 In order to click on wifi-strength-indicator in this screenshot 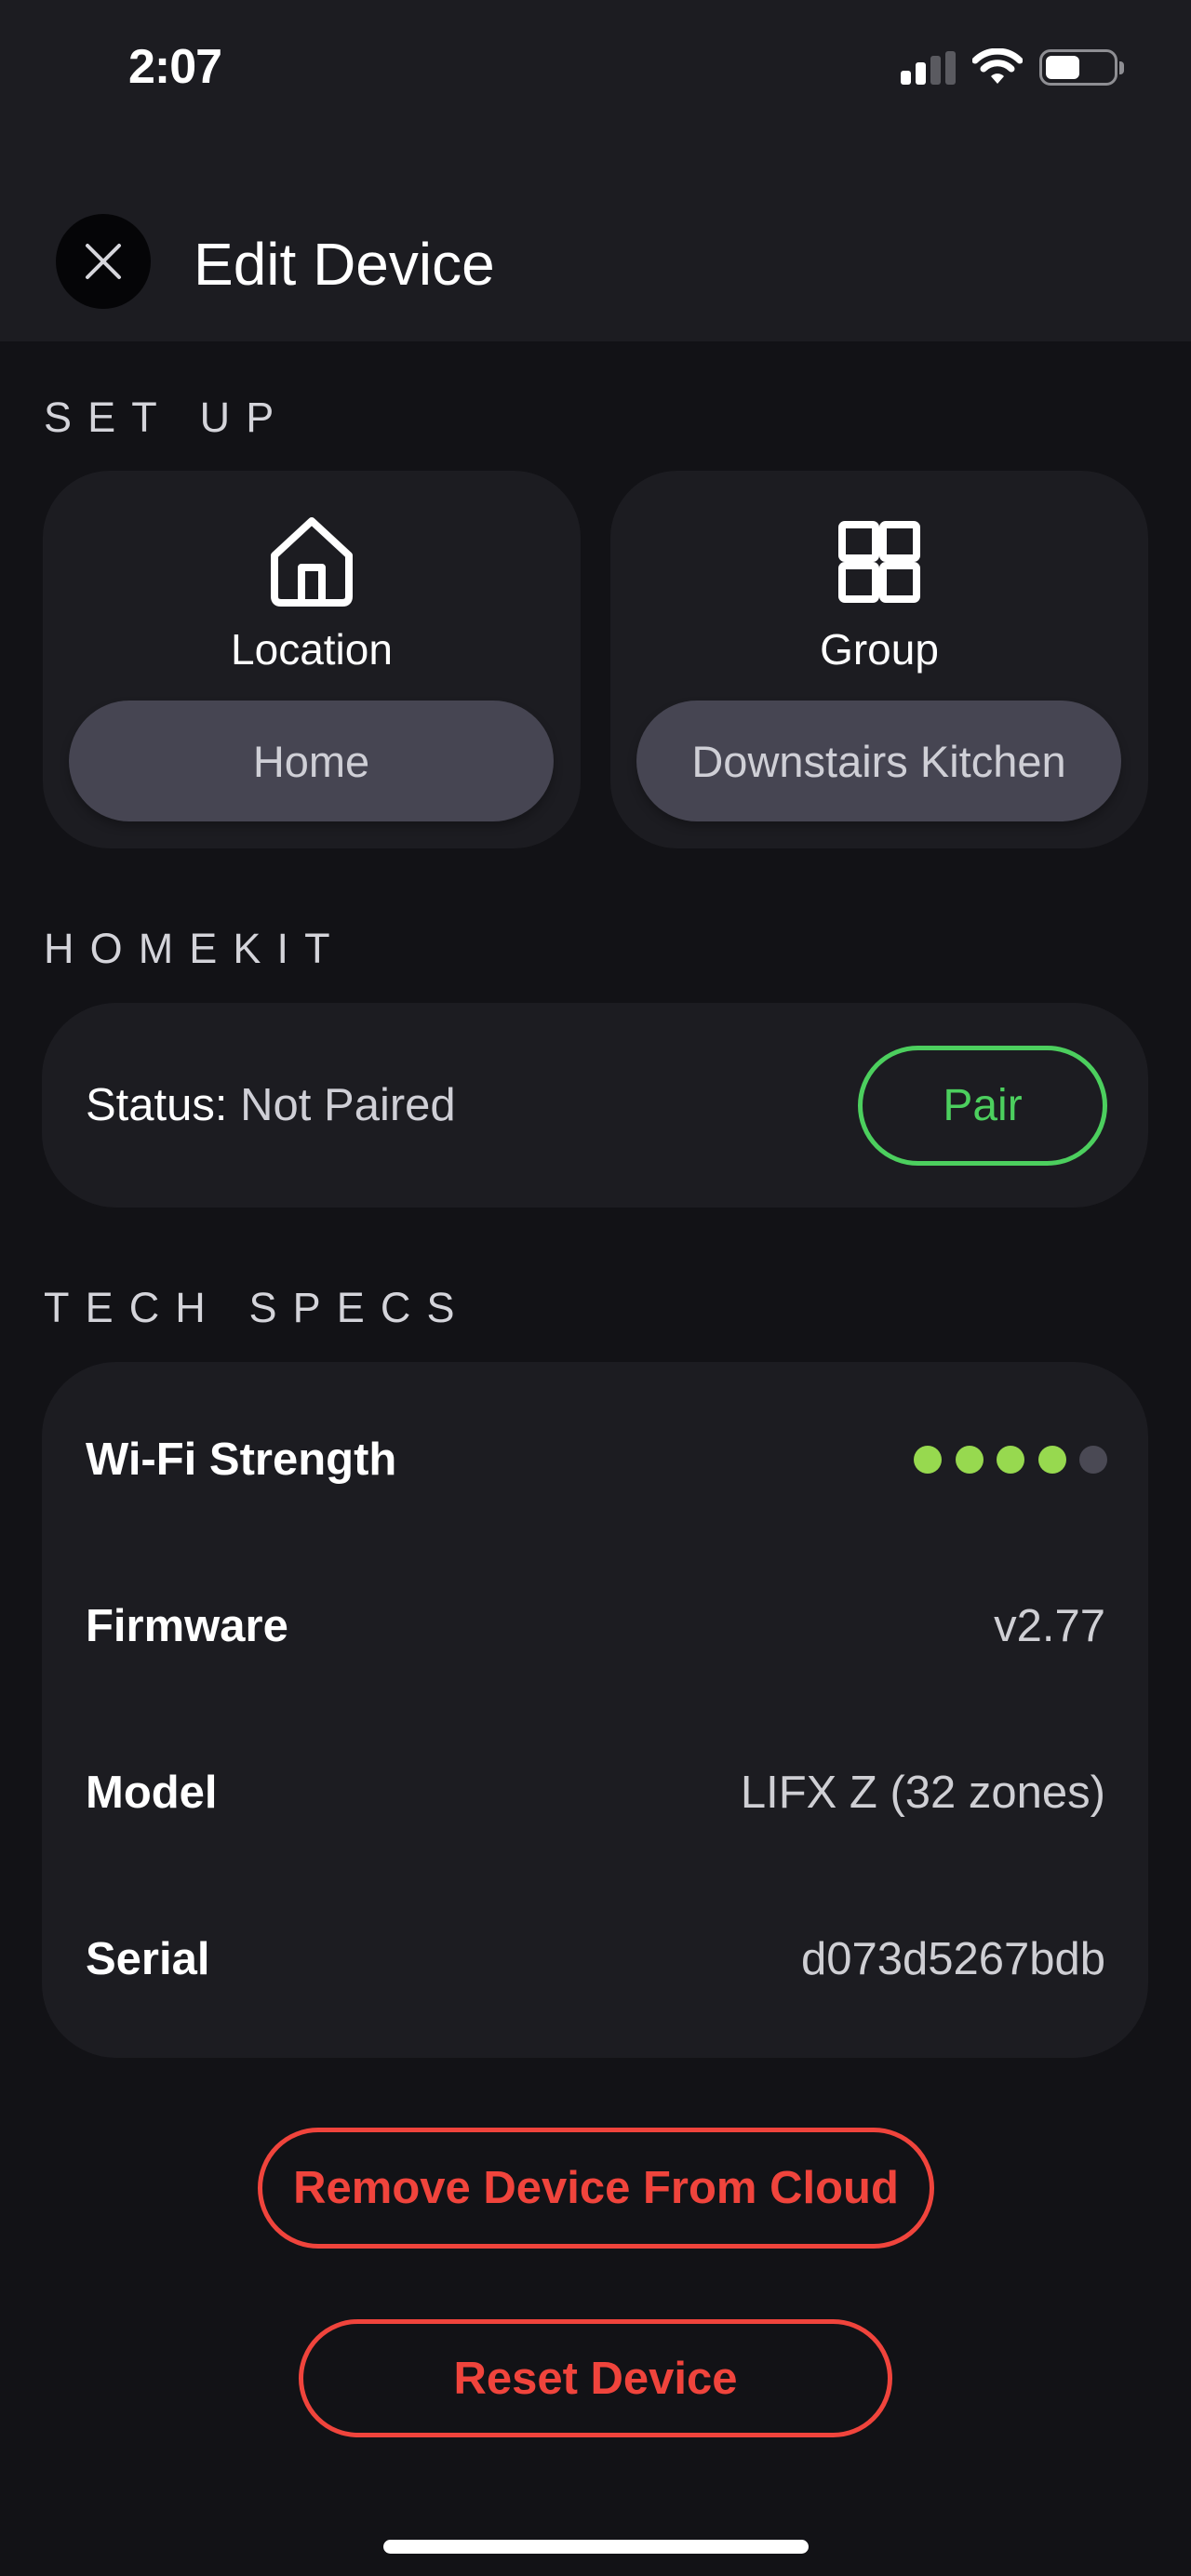, I will do `click(1010, 1460)`.